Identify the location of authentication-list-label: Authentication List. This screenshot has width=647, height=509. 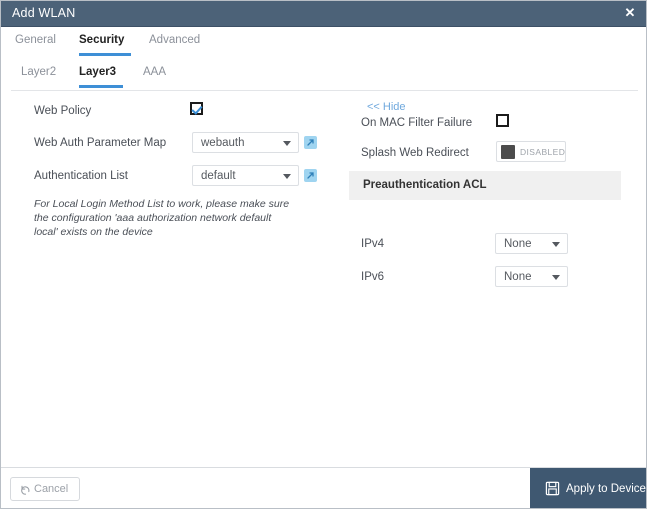
(81, 176).